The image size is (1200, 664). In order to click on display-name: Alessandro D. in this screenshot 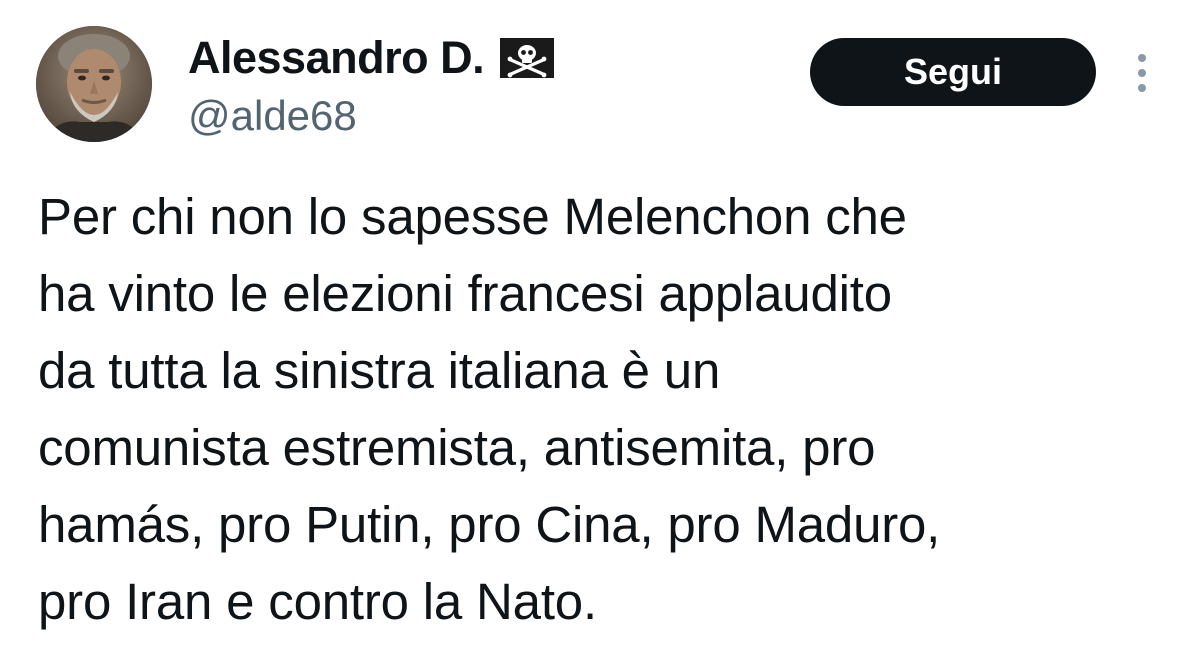, I will do `click(336, 58)`.